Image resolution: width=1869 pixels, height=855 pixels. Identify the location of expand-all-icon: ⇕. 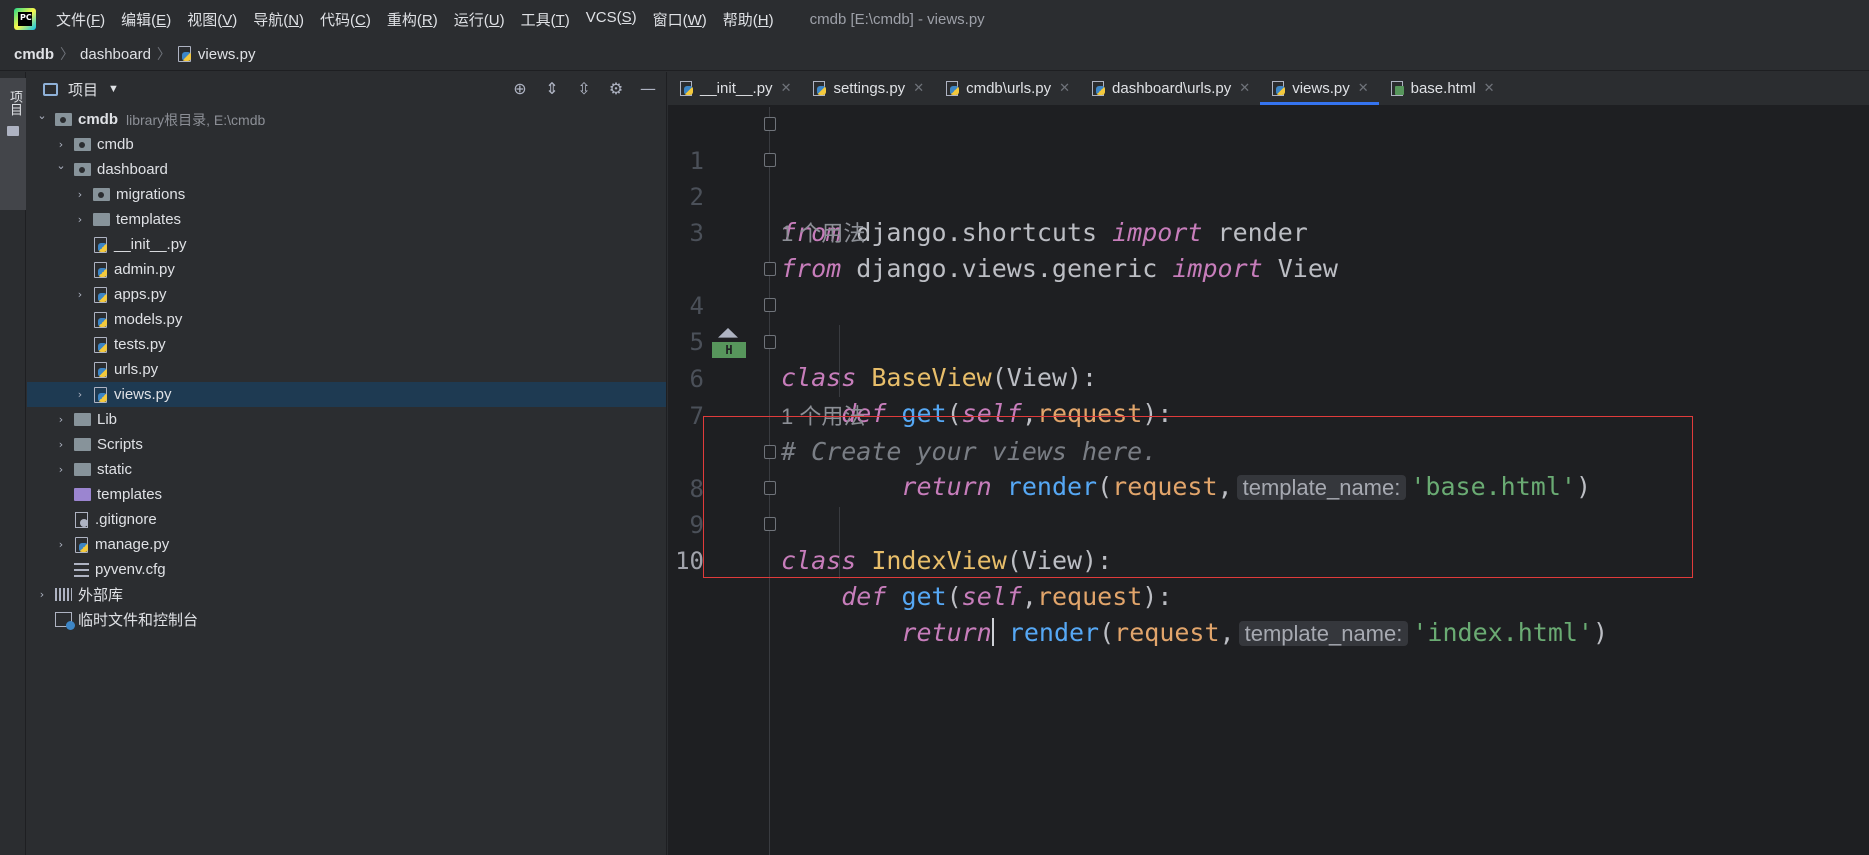
(552, 89).